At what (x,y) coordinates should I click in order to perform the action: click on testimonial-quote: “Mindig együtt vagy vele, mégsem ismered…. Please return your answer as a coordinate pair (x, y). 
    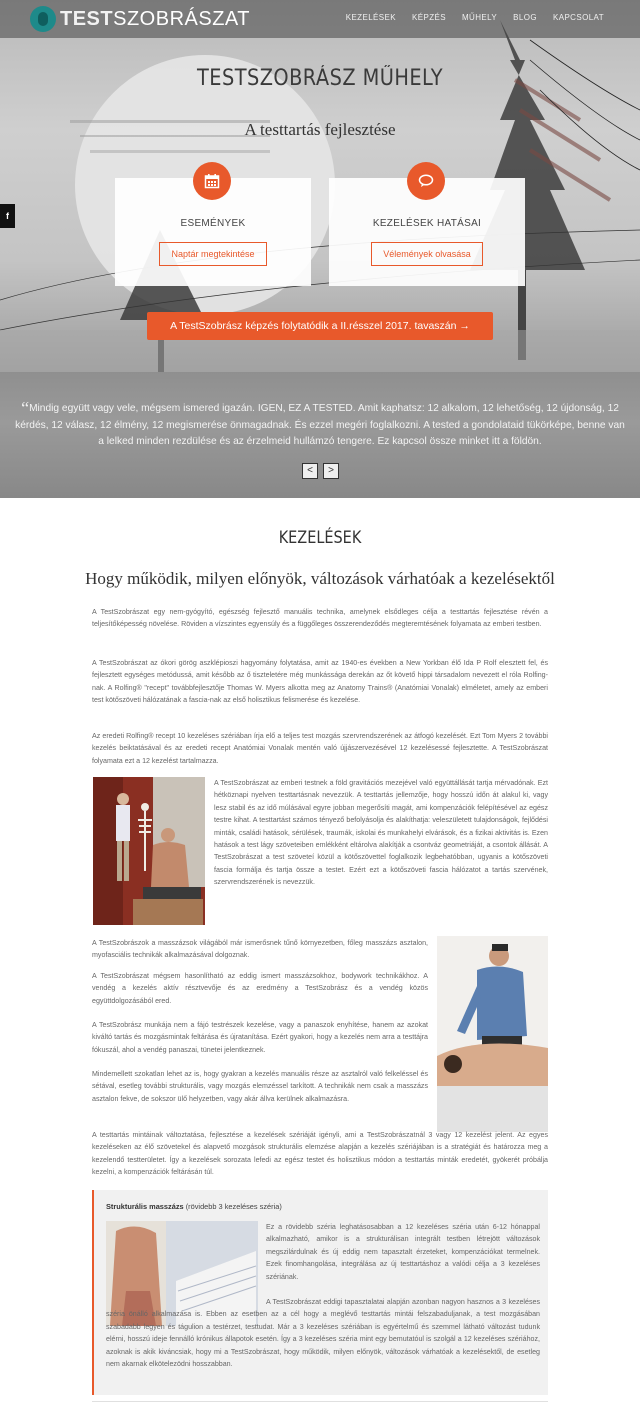
    Looking at the image, I should click on (320, 424).